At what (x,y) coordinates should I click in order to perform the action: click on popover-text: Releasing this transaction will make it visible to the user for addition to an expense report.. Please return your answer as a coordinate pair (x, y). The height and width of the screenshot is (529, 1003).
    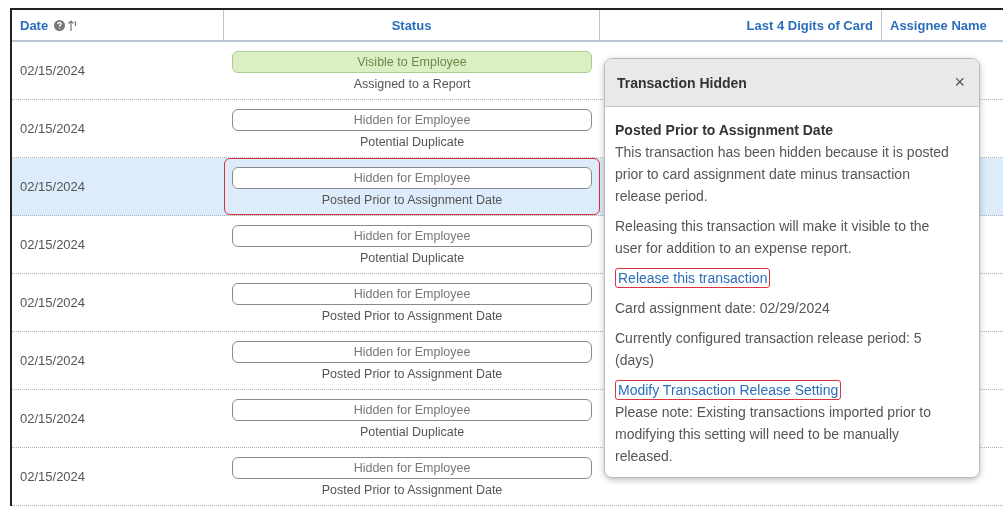
    Looking at the image, I should click on (773, 237).